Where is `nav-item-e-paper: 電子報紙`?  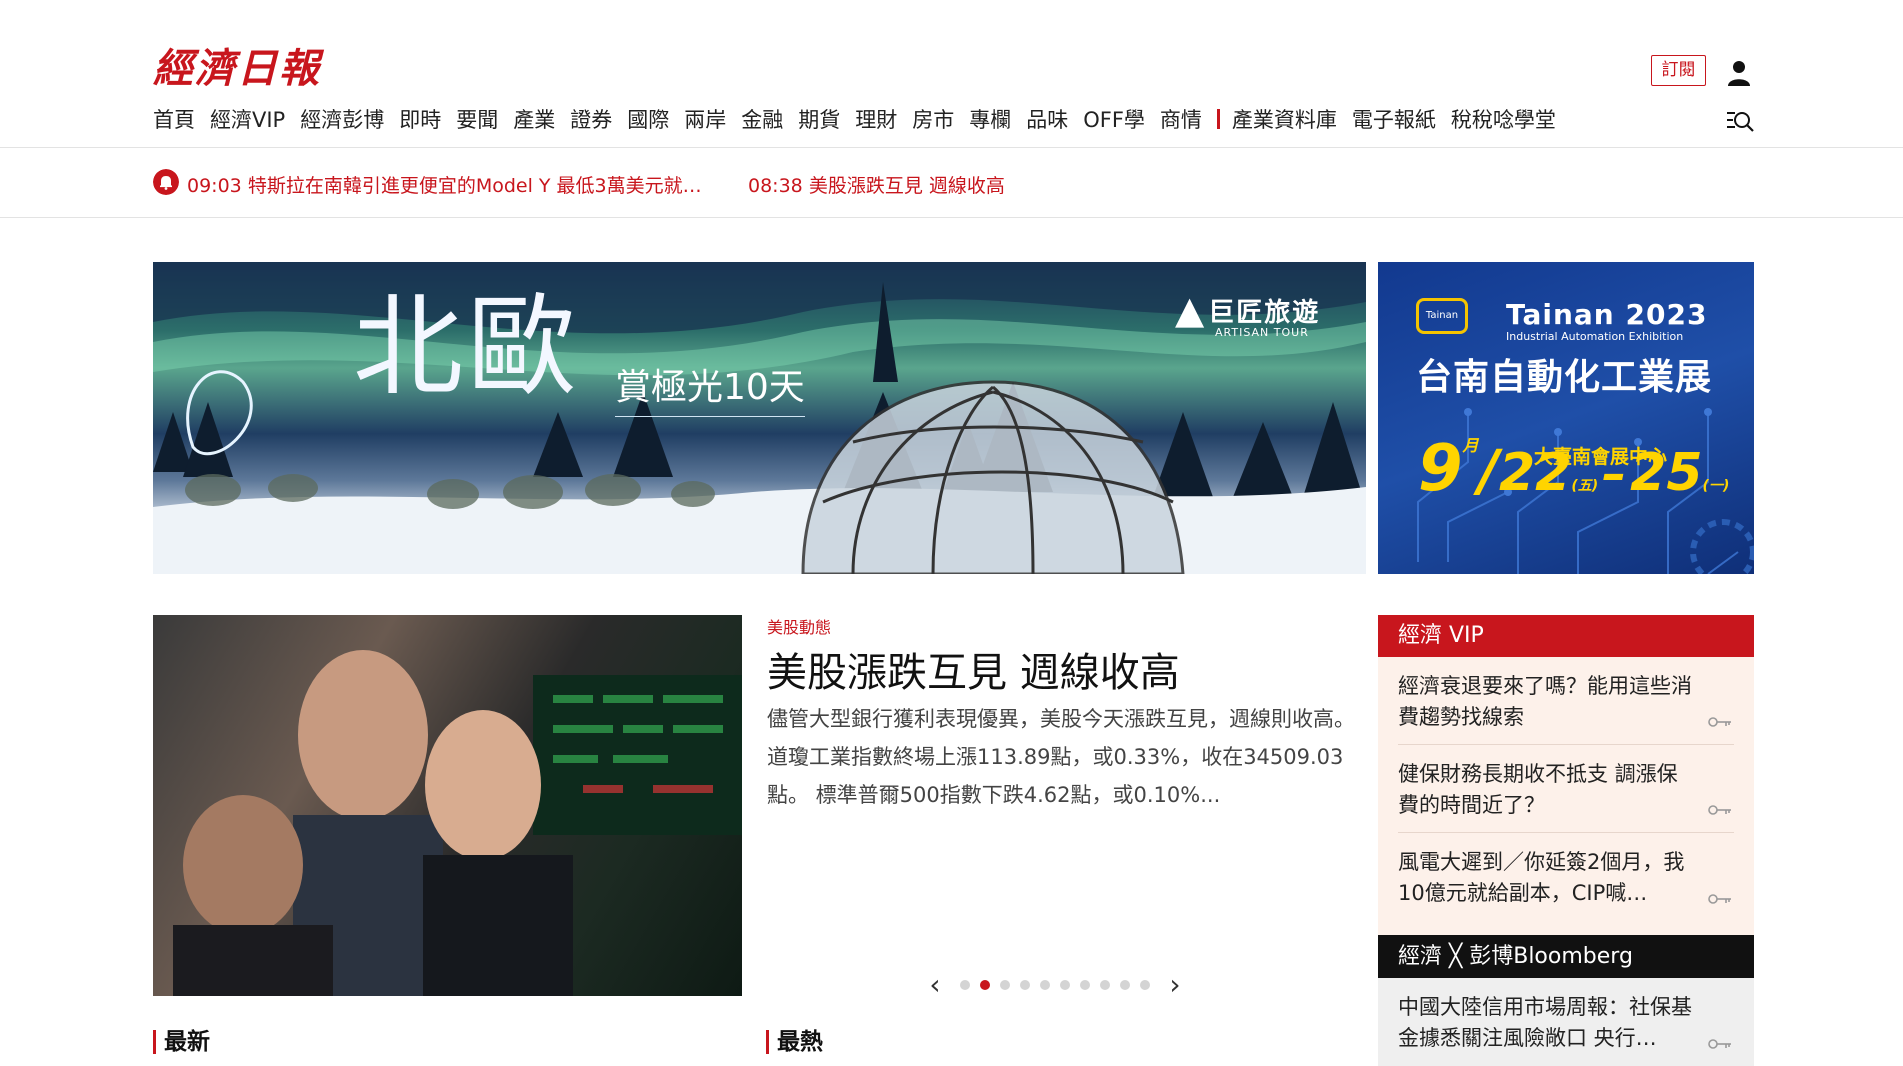 nav-item-e-paper: 電子報紙 is located at coordinates (1394, 119).